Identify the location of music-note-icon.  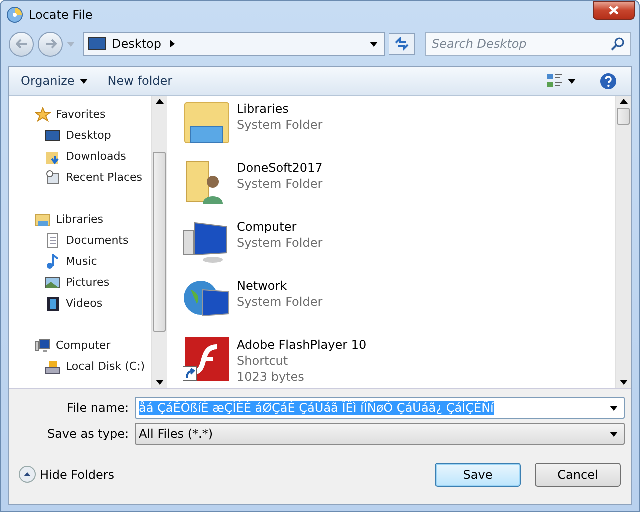
(53, 262).